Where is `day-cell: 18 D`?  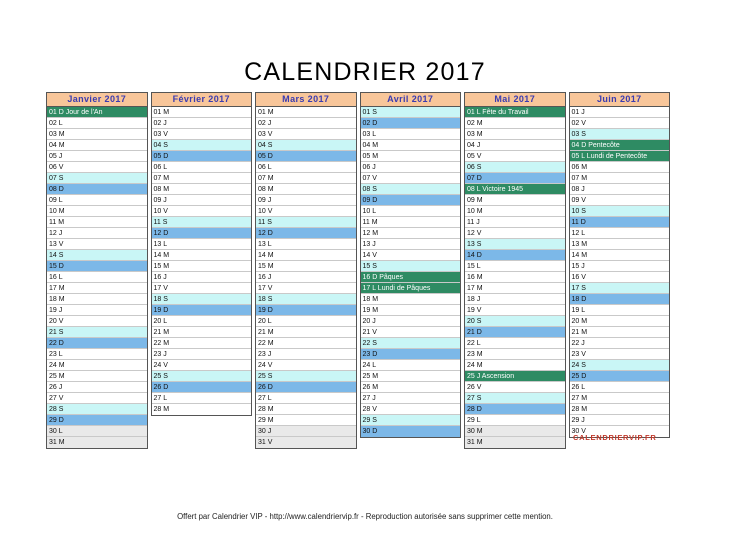
day-cell: 18 D is located at coordinates (619, 299).